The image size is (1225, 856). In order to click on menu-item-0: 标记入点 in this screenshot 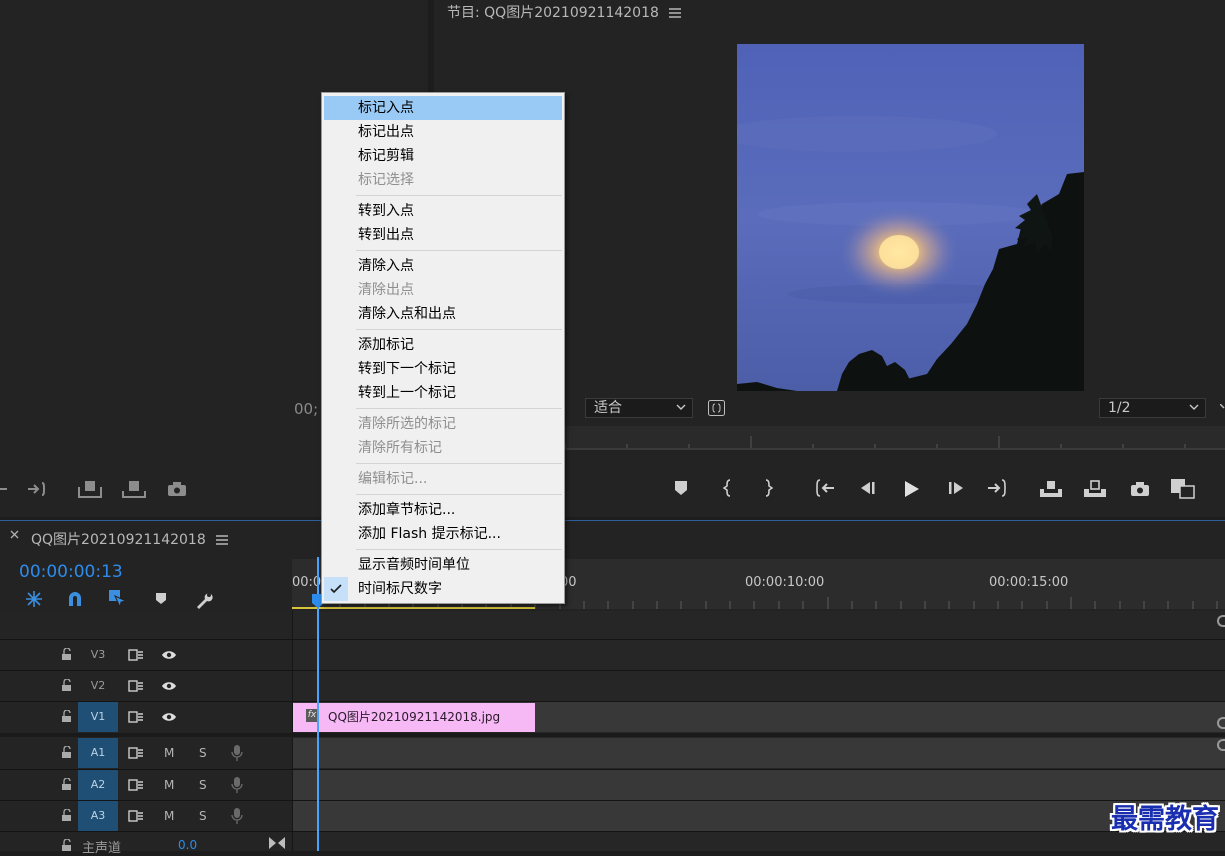, I will do `click(443, 108)`.